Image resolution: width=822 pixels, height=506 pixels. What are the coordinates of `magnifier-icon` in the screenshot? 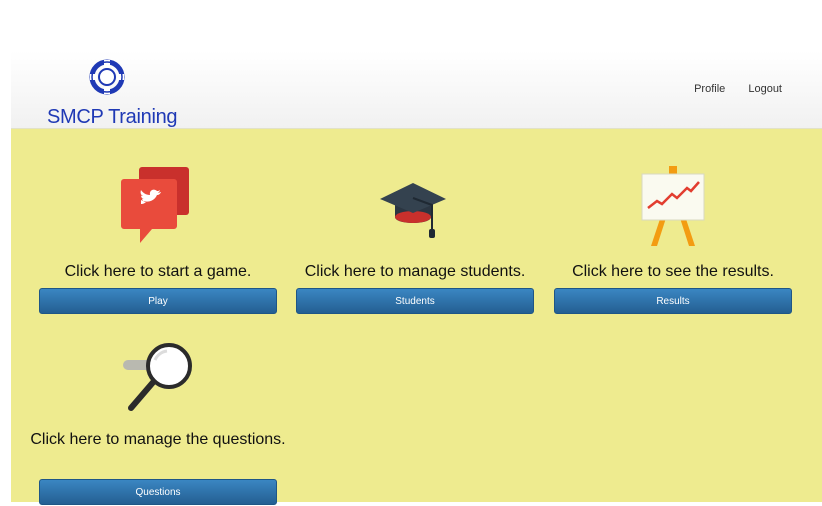 It's located at (157, 377).